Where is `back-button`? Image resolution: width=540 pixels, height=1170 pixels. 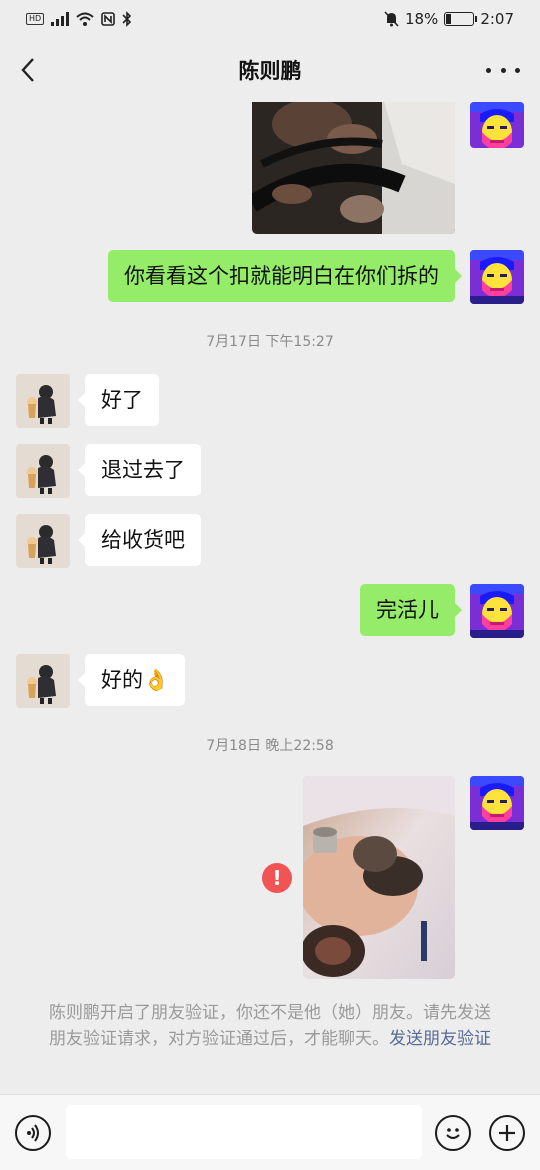 back-button is located at coordinates (30, 70).